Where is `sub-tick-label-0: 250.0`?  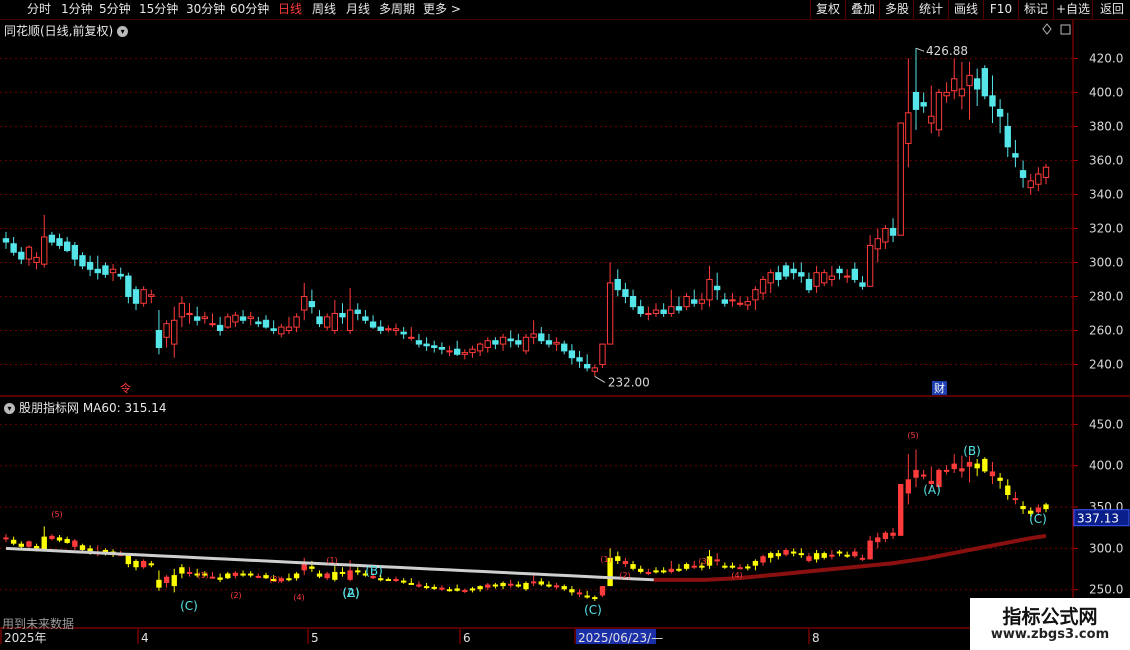 sub-tick-label-0: 250.0 is located at coordinates (1106, 590).